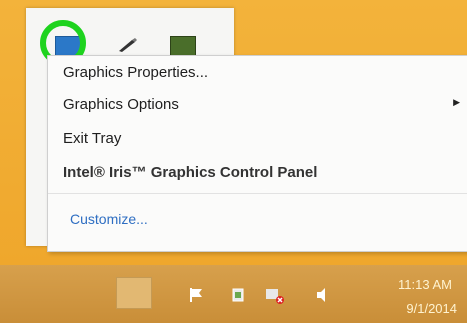 Image resolution: width=467 pixels, height=323 pixels. What do you see at coordinates (121, 104) in the screenshot?
I see `menu-item-graphics-options: Graphics Options` at bounding box center [121, 104].